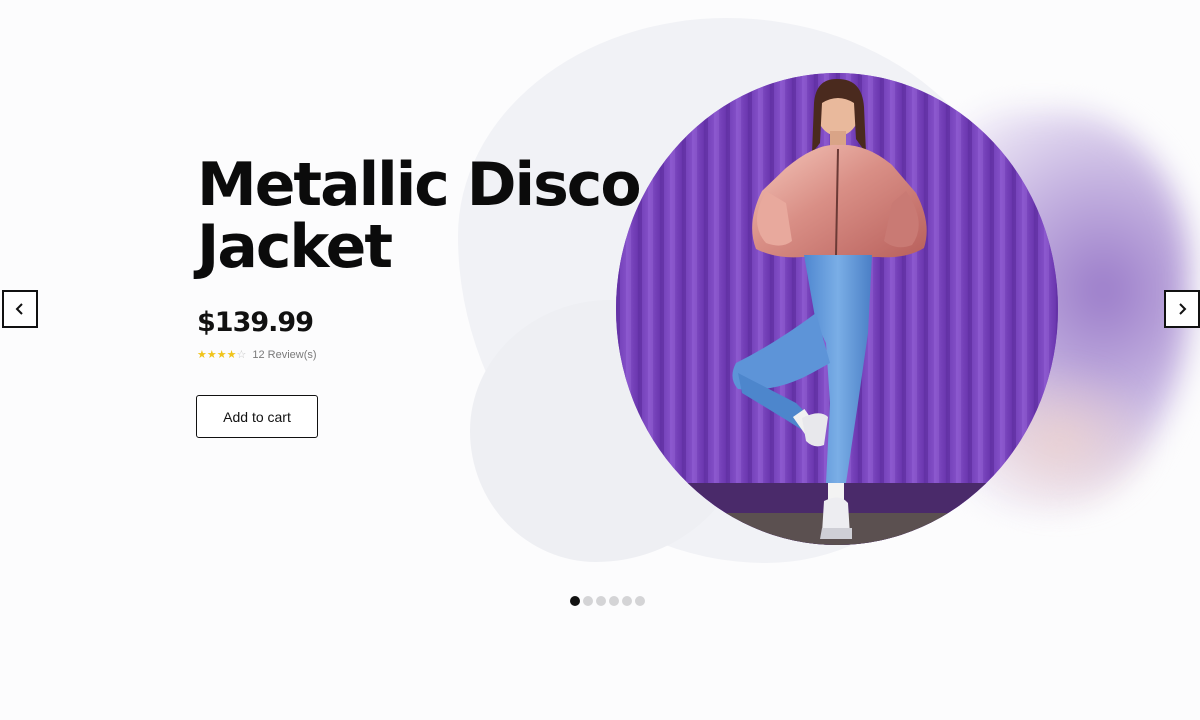  What do you see at coordinates (257, 416) in the screenshot?
I see `add-to-cart-button: Add to cart` at bounding box center [257, 416].